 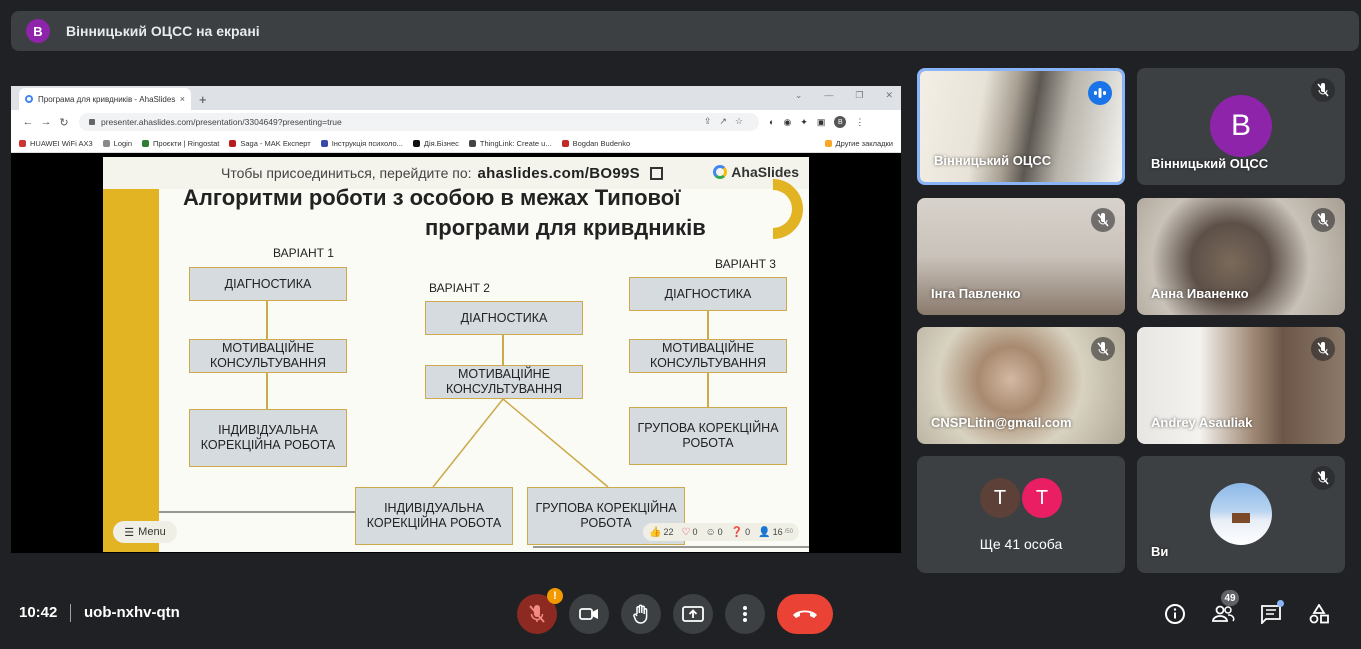 What do you see at coordinates (1230, 598) in the screenshot?
I see `people-count-badge: 49` at bounding box center [1230, 598].